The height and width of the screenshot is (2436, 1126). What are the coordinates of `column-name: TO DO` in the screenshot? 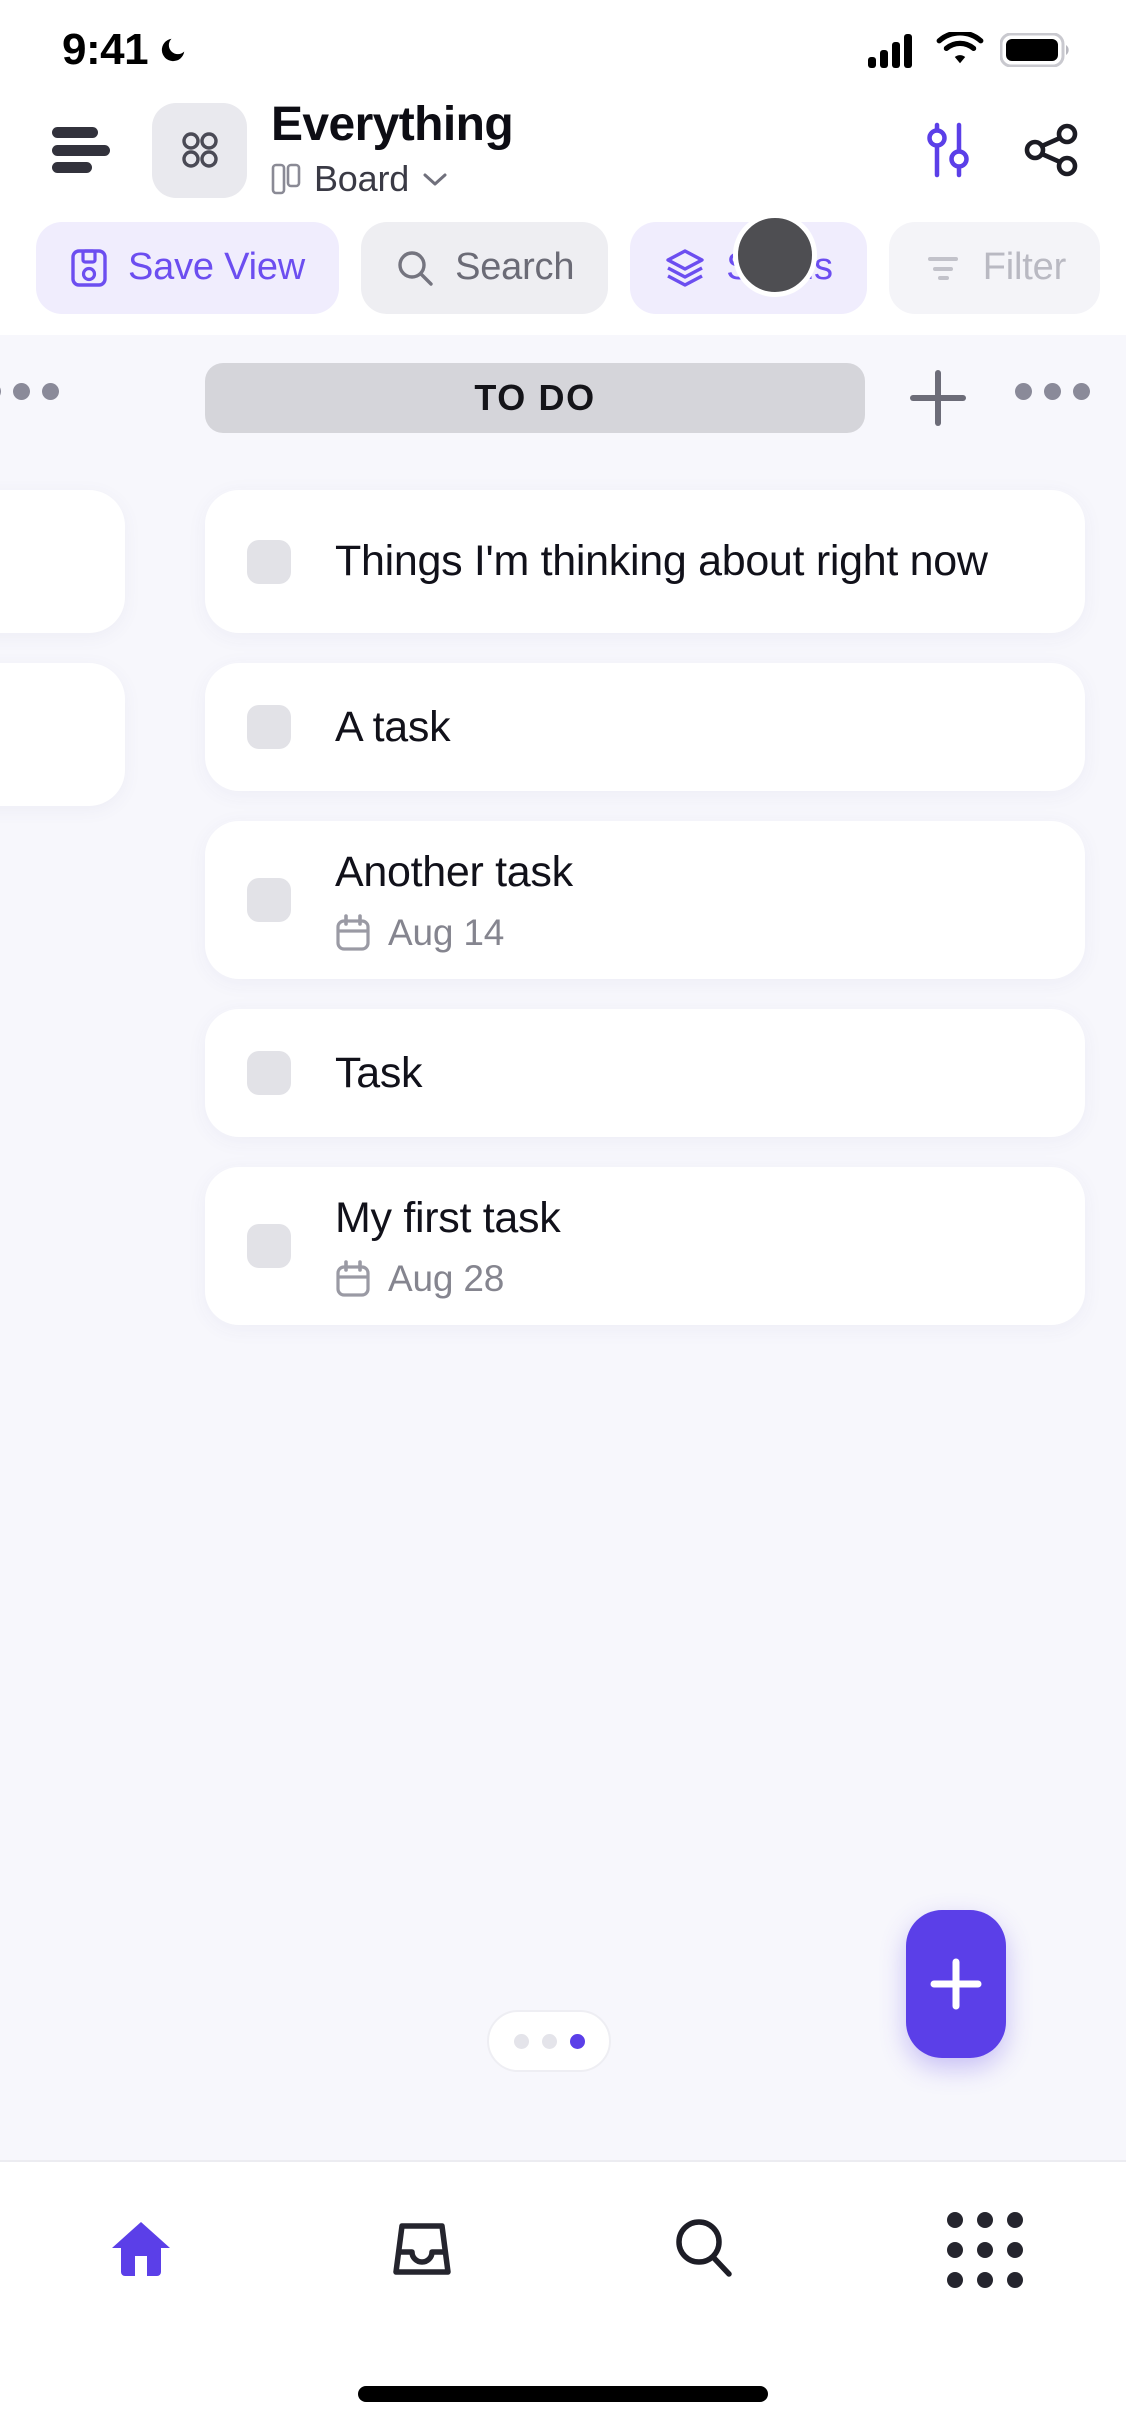 It's located at (535, 397).